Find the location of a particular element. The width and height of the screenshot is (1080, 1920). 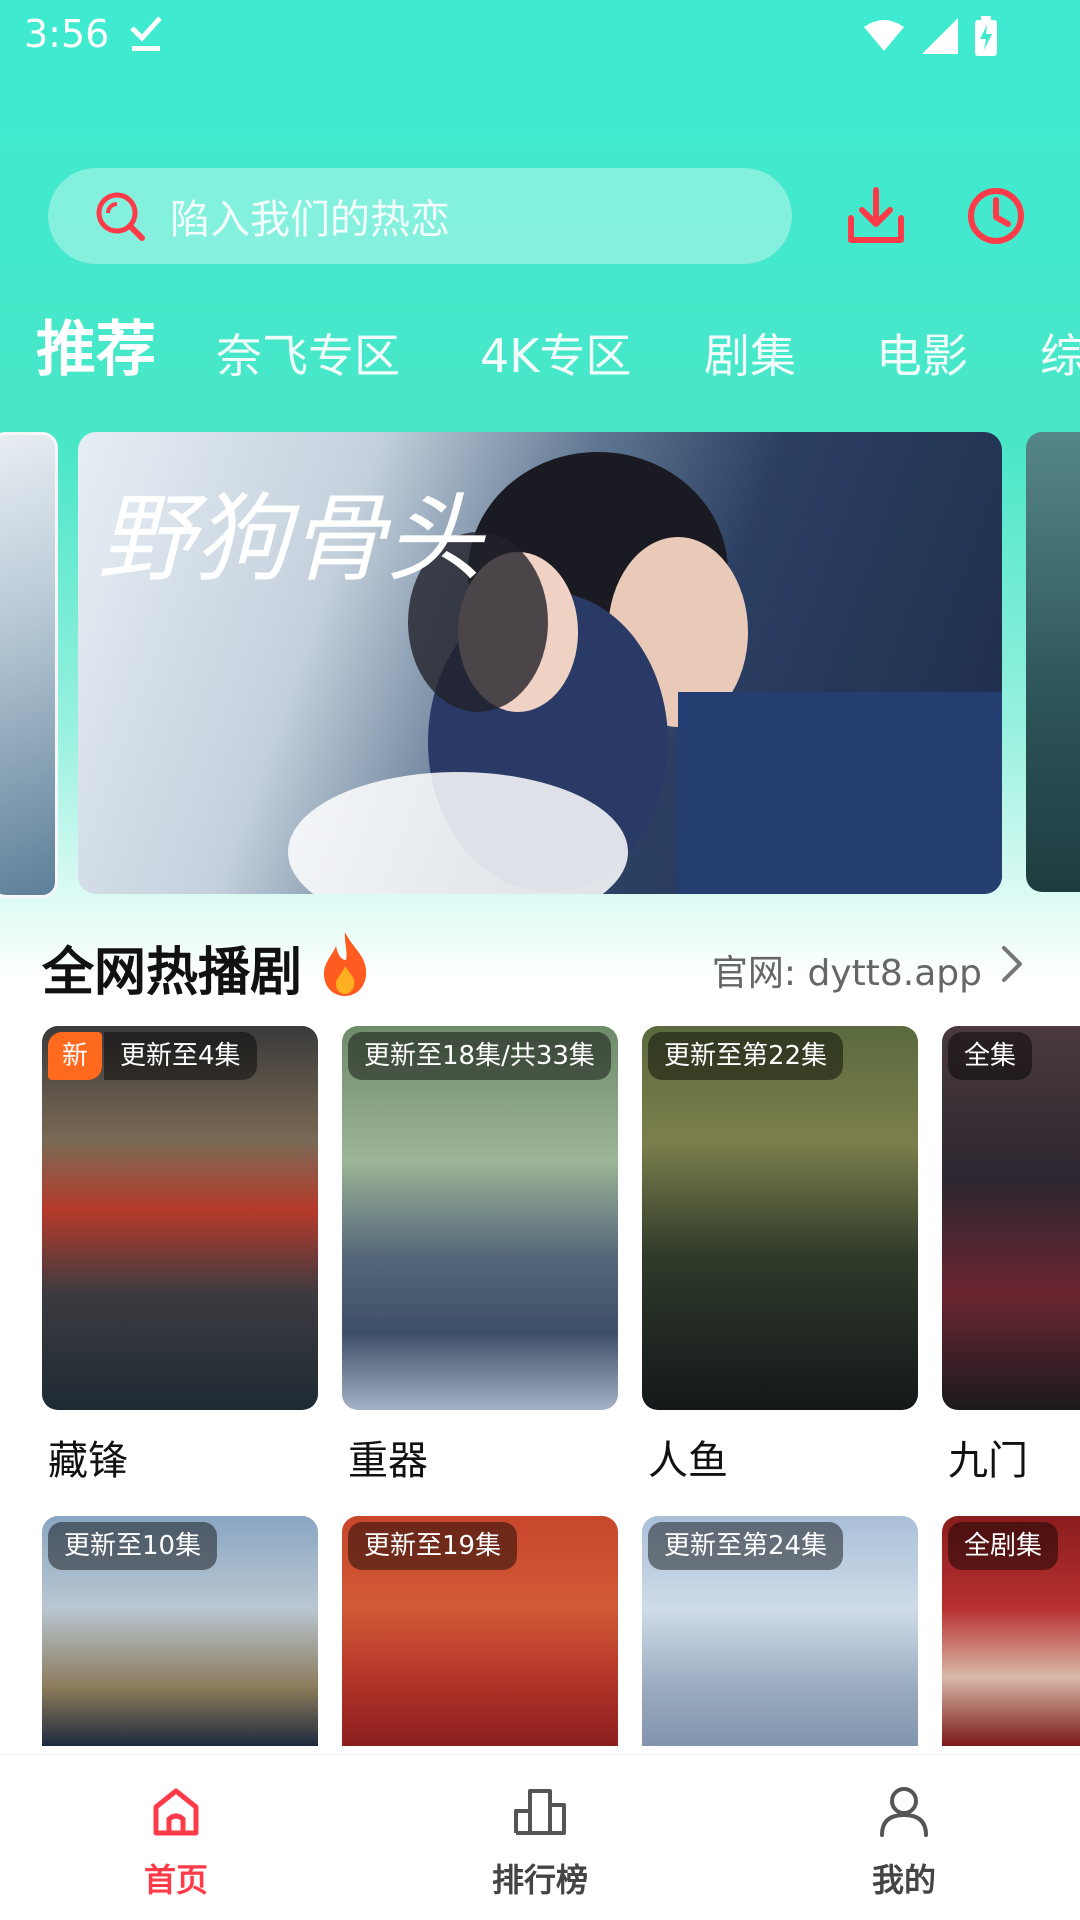

search-input: 陷入我们的热恋 is located at coordinates (420, 216).